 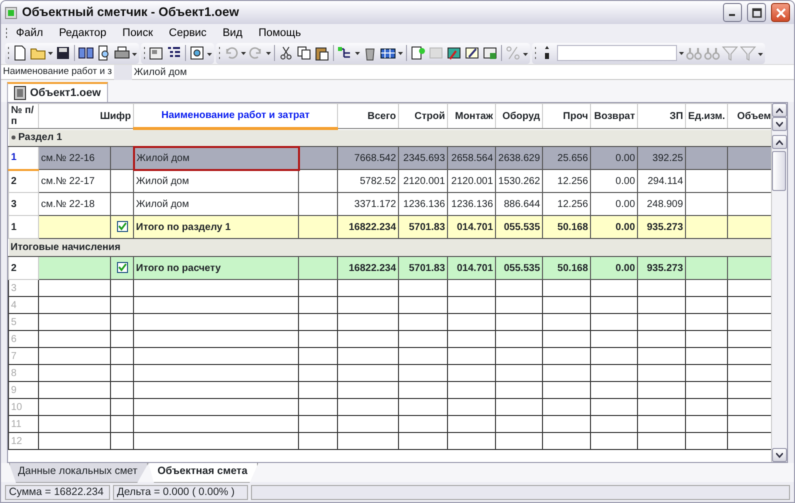 I want to click on column-header: Проч, so click(x=566, y=116).